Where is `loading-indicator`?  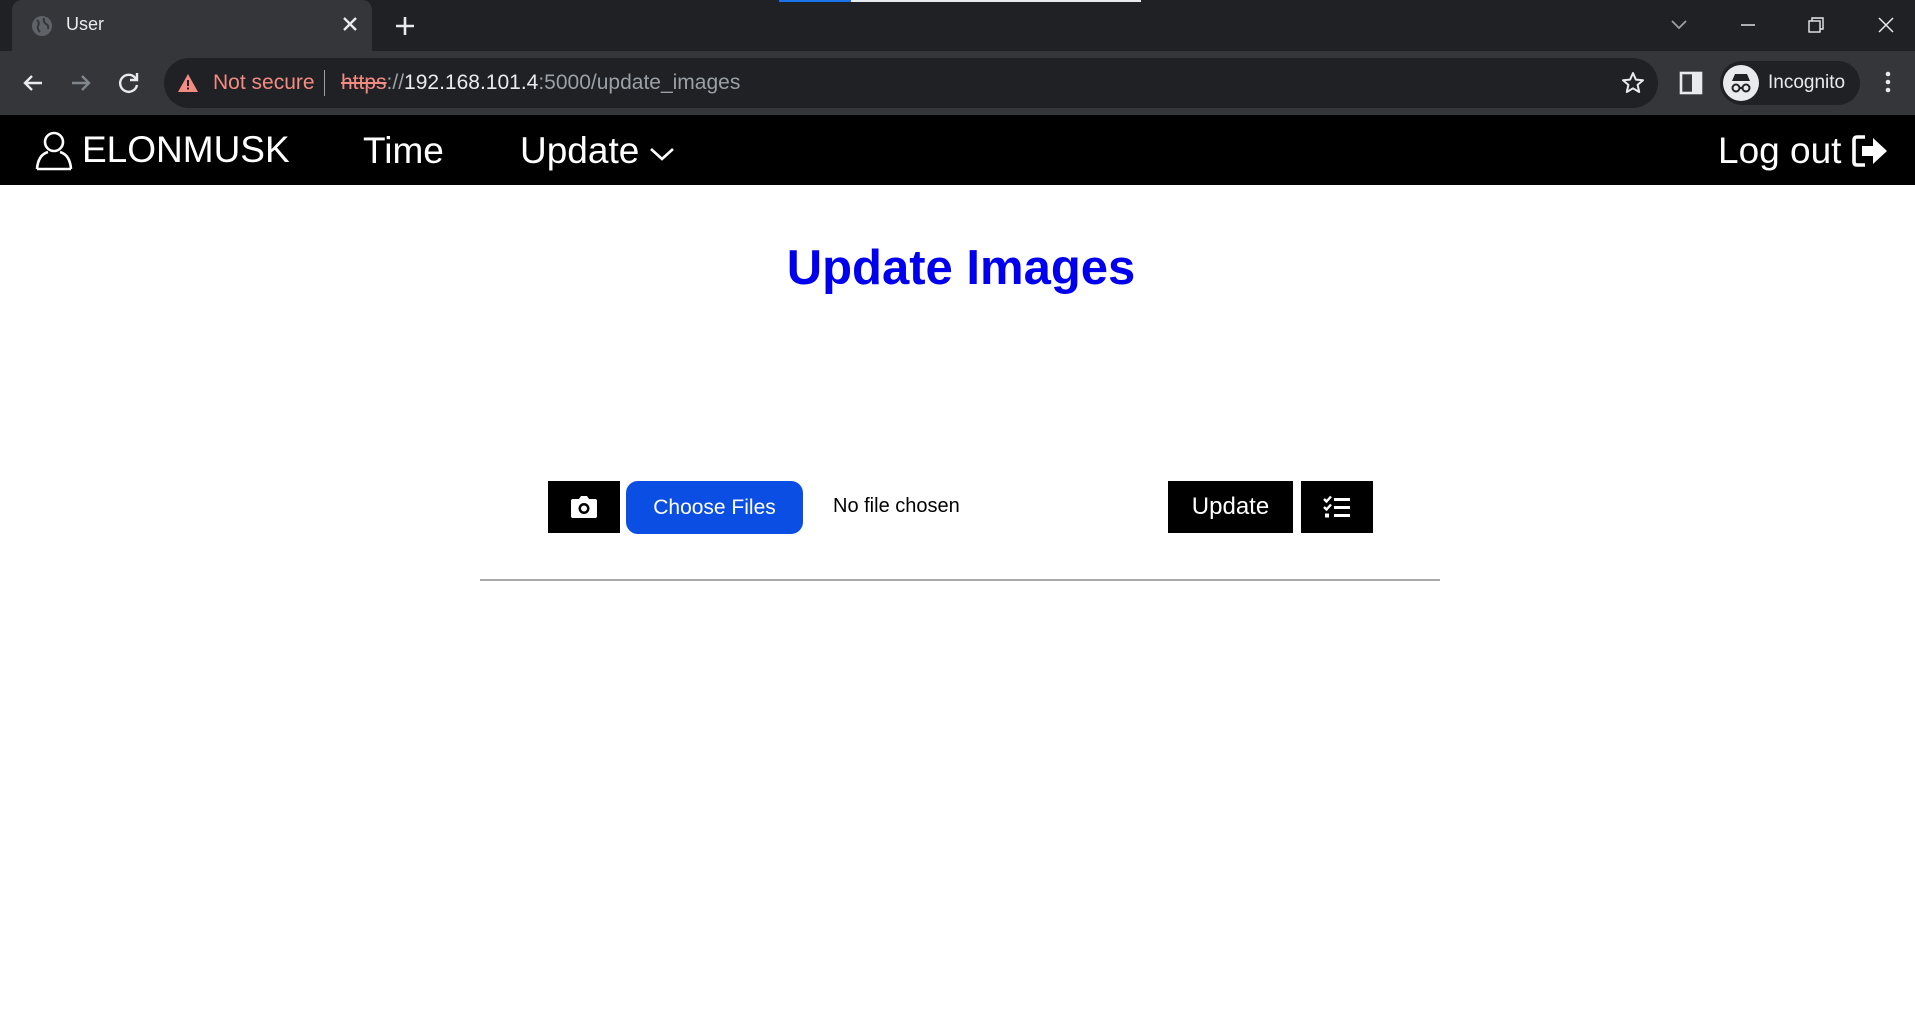
loading-indicator is located at coordinates (815, 1).